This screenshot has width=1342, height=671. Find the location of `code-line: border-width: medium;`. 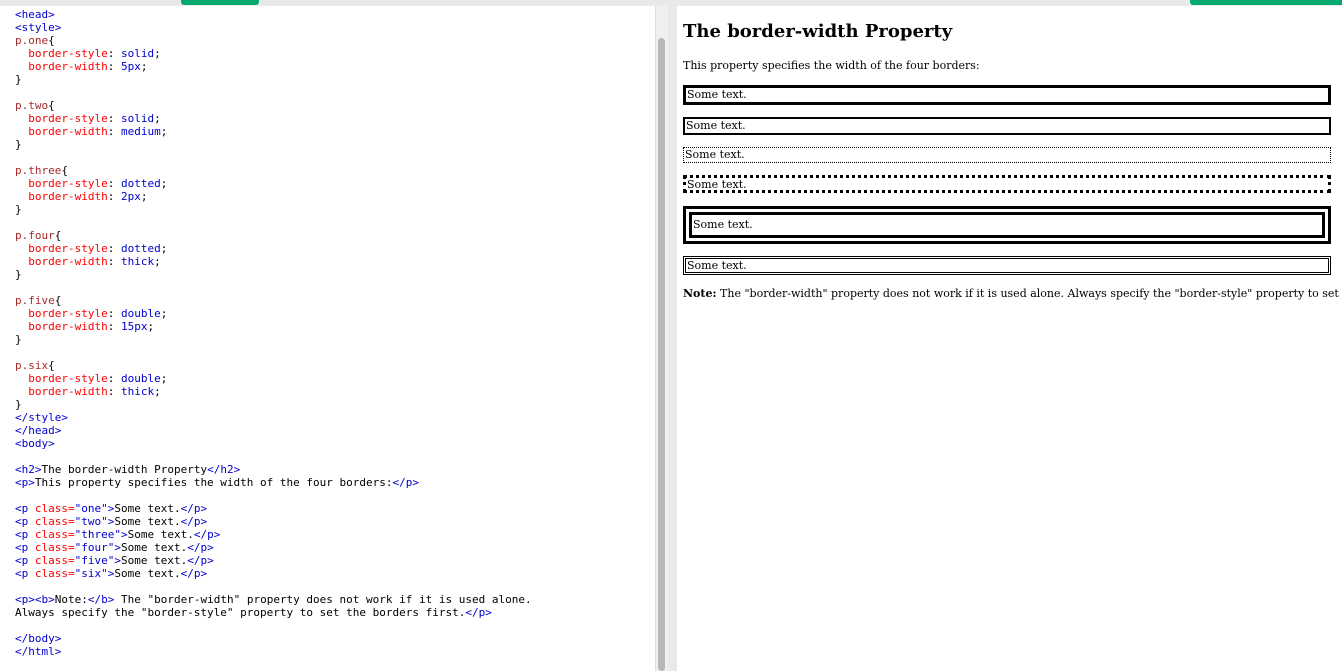

code-line: border-width: medium; is located at coordinates (273, 131).